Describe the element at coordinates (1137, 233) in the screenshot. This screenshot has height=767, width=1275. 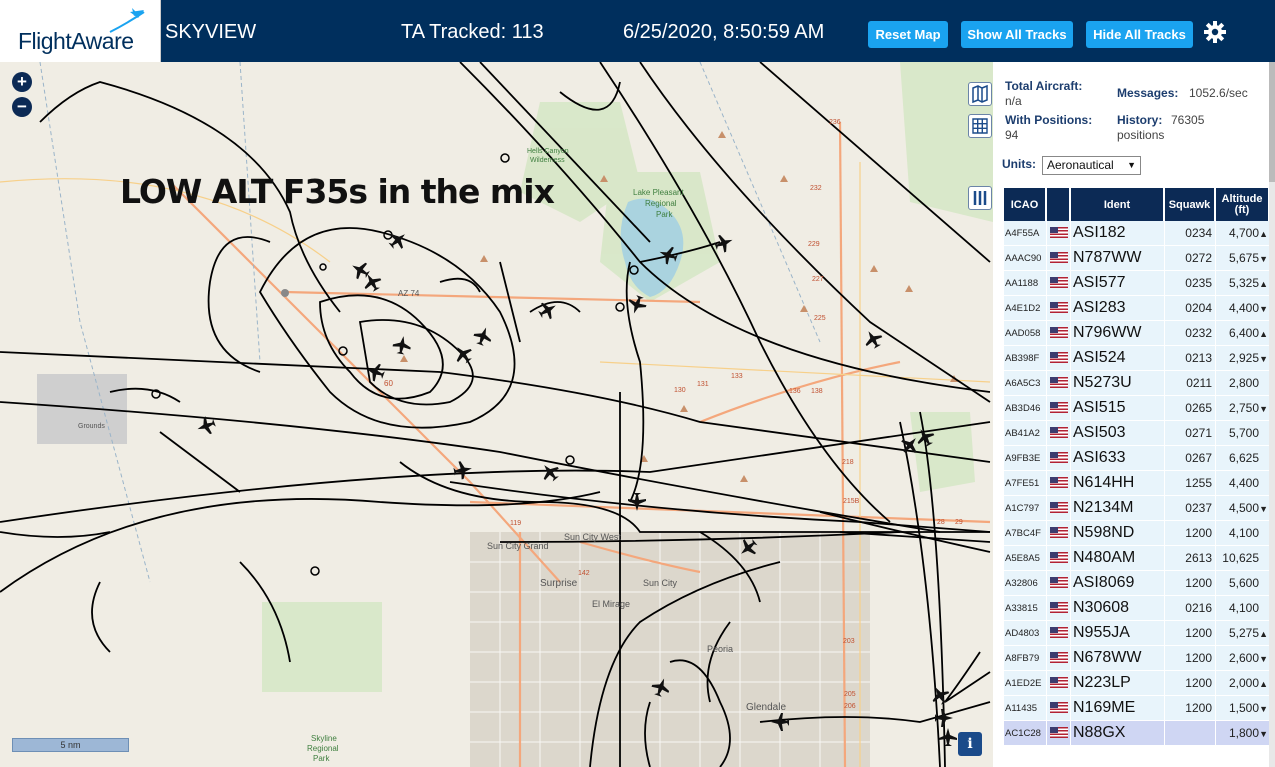
I see `aircraft-row: A4F55A ASI182 0234 4,700▲` at that location.